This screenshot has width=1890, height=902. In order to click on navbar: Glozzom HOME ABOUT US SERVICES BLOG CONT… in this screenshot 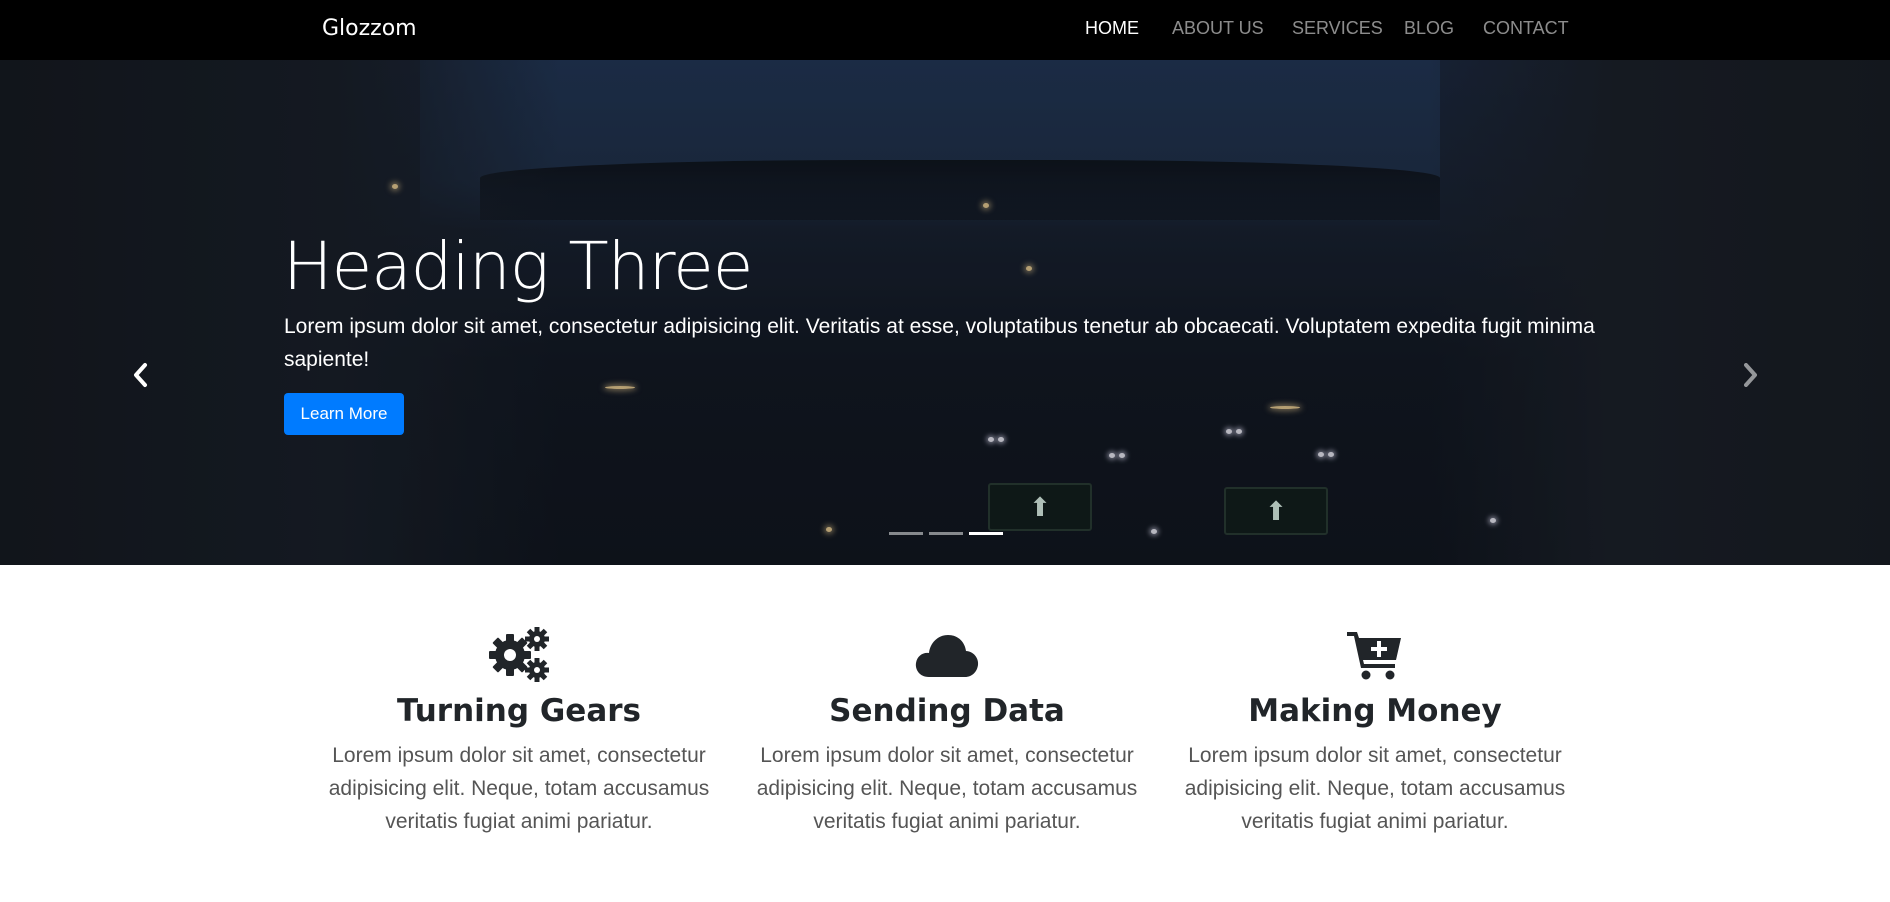, I will do `click(945, 30)`.